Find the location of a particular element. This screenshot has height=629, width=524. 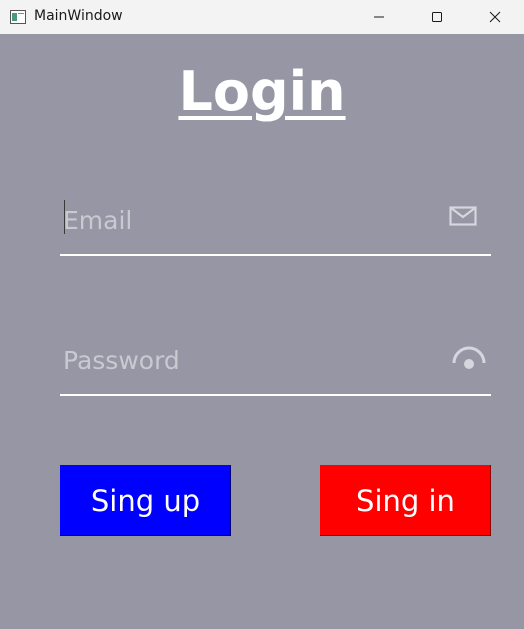

maximize-icon is located at coordinates (437, 17).